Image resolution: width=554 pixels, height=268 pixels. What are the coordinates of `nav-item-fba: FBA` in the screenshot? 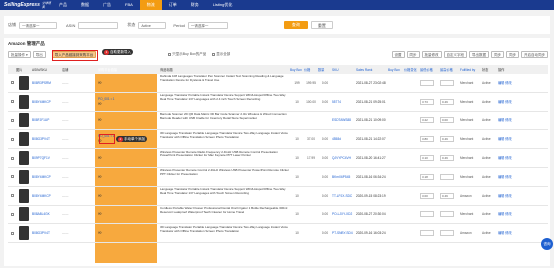 It's located at (129, 5).